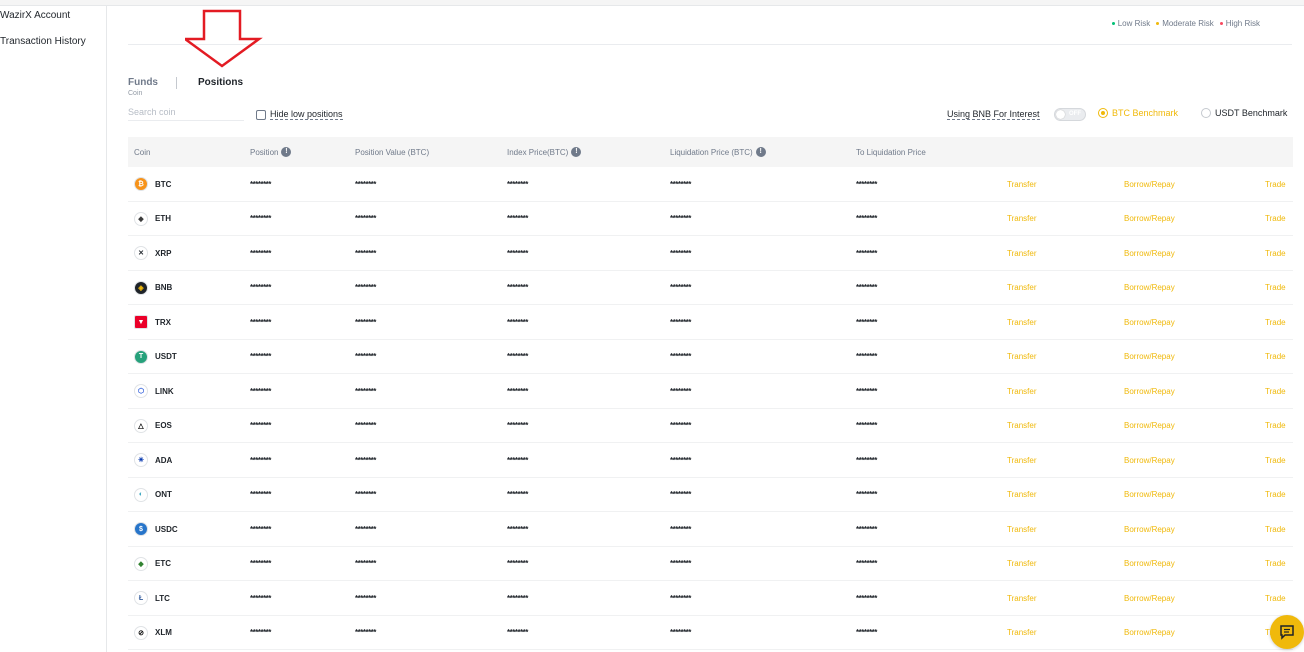 This screenshot has height=652, width=1304. I want to click on coin-name: TRX, so click(163, 322).